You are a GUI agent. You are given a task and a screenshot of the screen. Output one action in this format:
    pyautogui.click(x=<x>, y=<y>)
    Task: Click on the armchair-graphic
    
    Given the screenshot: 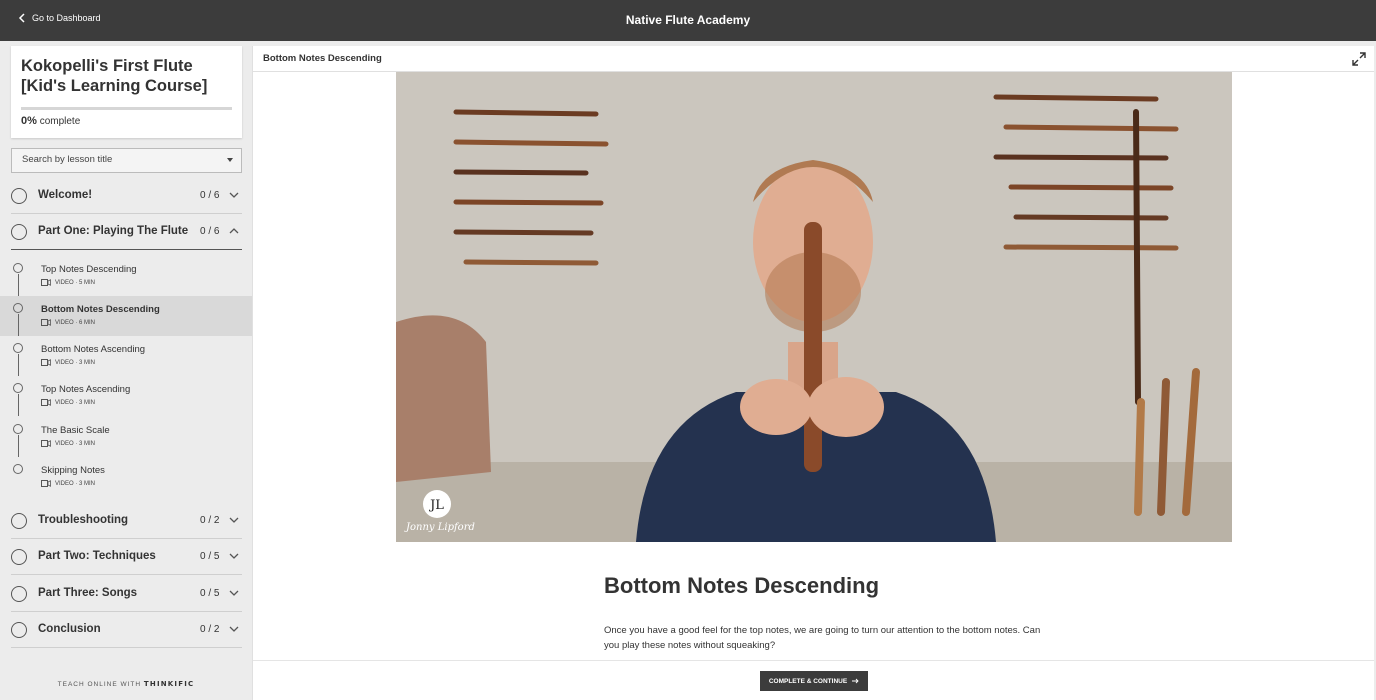 What is the action you would take?
    pyautogui.click(x=443, y=398)
    